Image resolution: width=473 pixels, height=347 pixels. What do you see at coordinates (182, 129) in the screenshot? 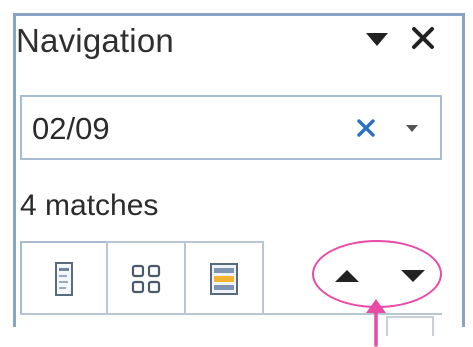
I see `search-input` at bounding box center [182, 129].